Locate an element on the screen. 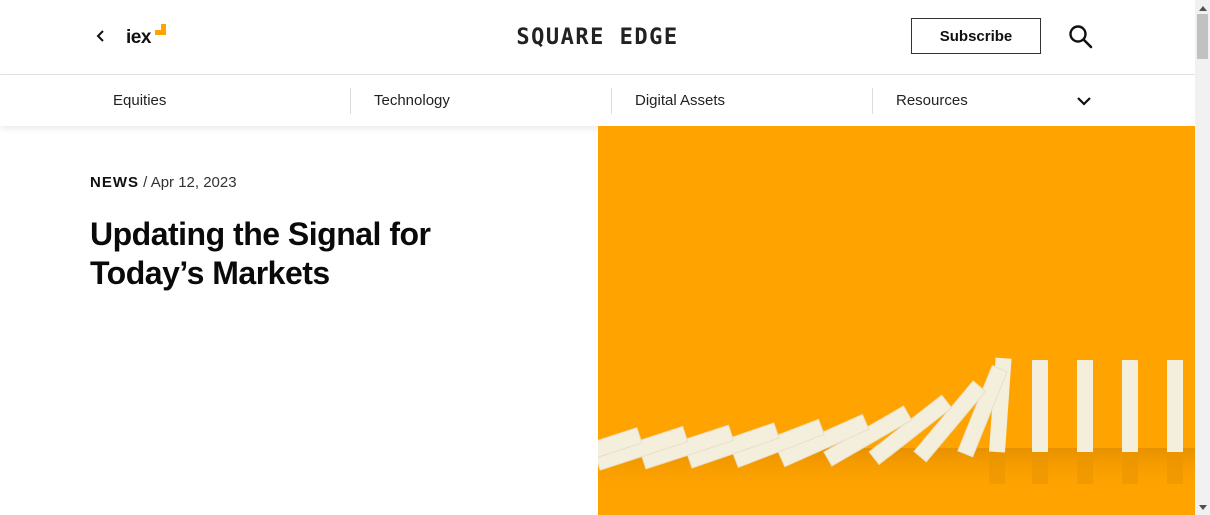  article-meta: NEWS / Apr 12, 2023 is located at coordinates (163, 183).